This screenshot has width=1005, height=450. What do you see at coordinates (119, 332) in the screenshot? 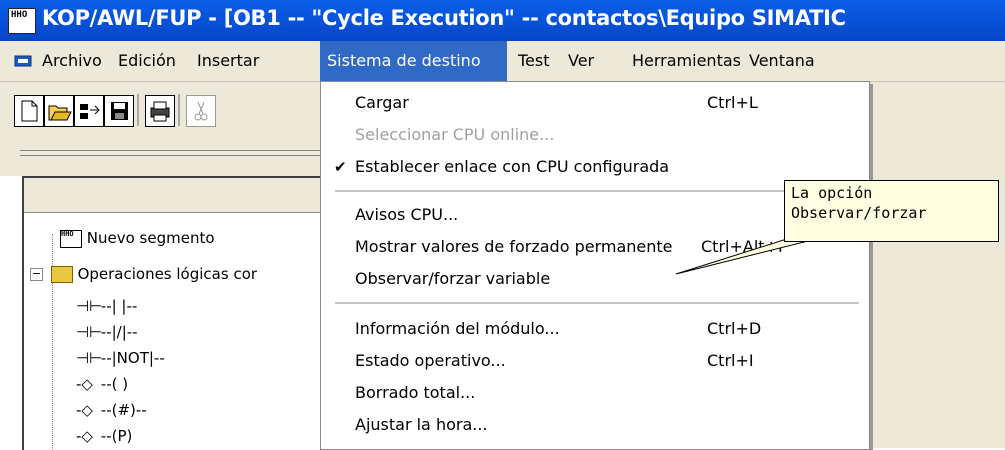
I see `tree-item-label: --|/|--` at bounding box center [119, 332].